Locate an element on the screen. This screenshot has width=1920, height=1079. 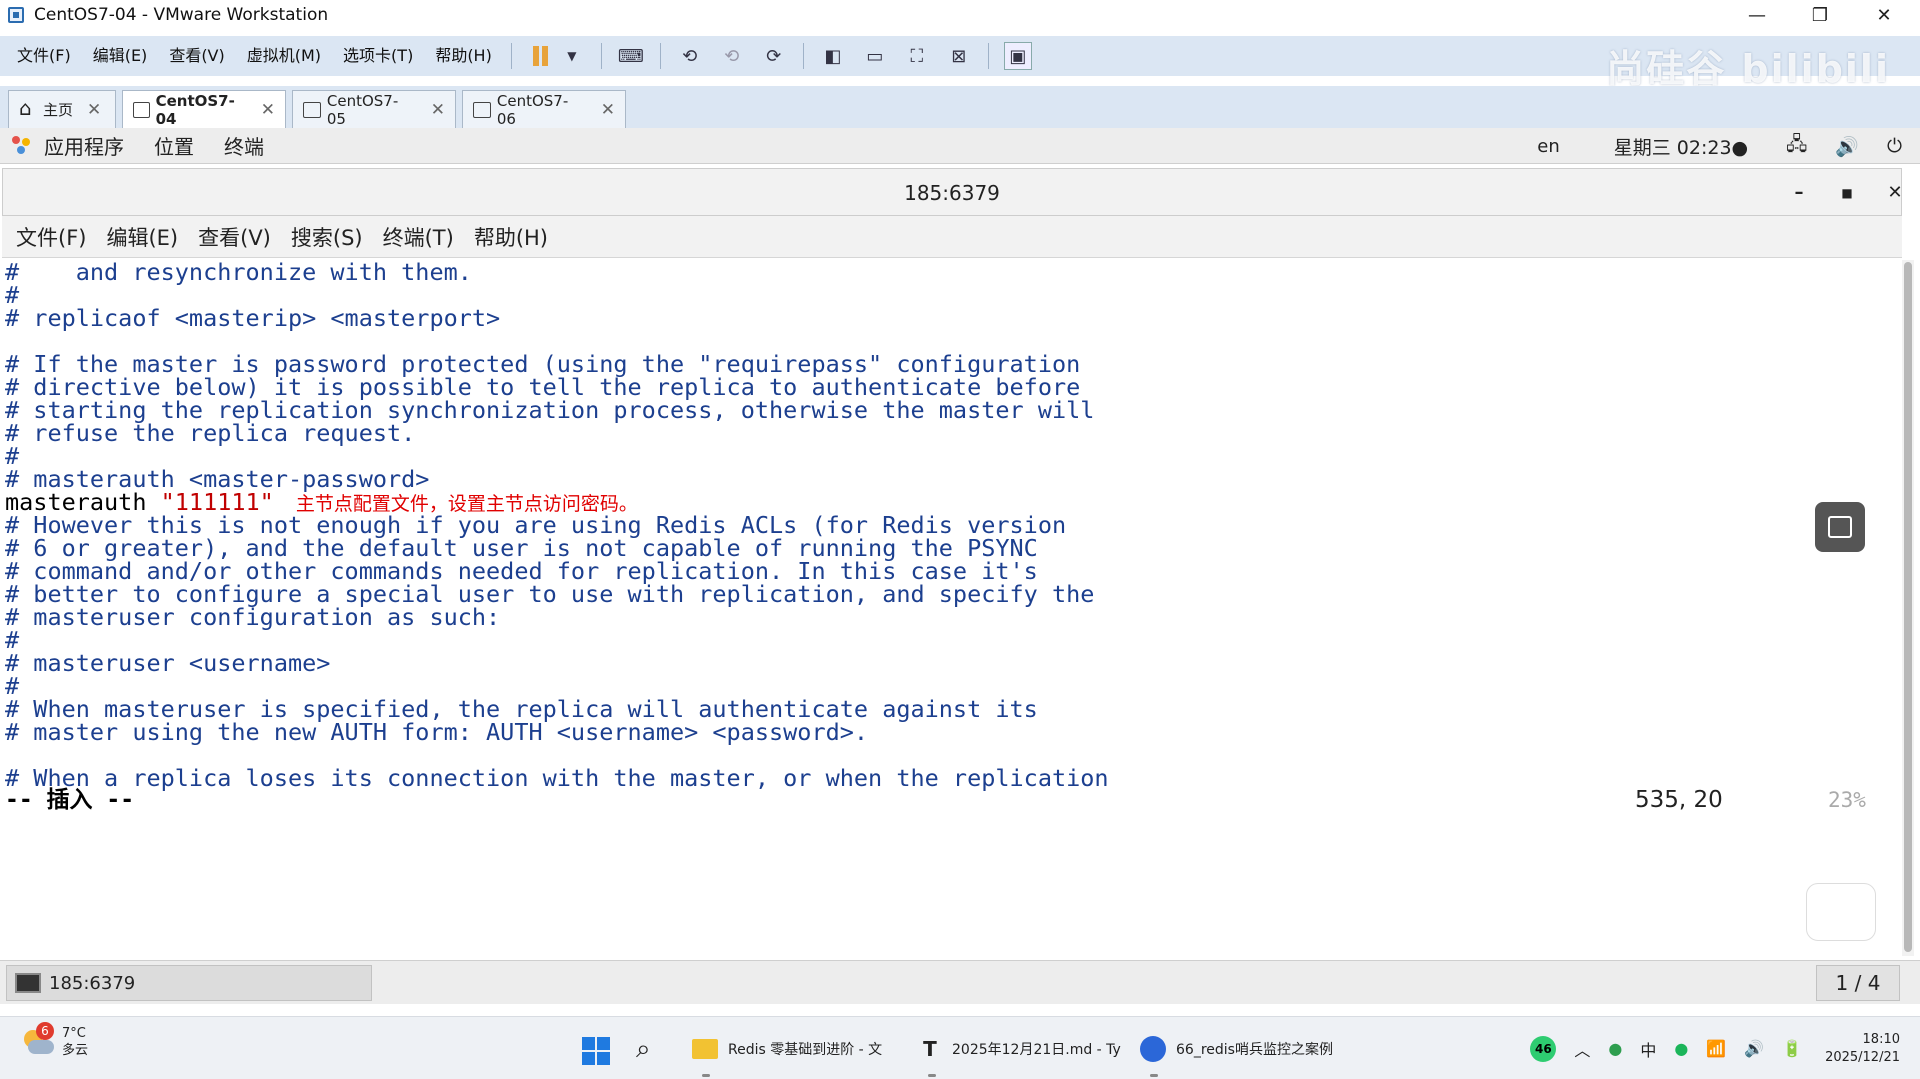
terminal-menu-terminal: 终端(T) is located at coordinates (418, 237).